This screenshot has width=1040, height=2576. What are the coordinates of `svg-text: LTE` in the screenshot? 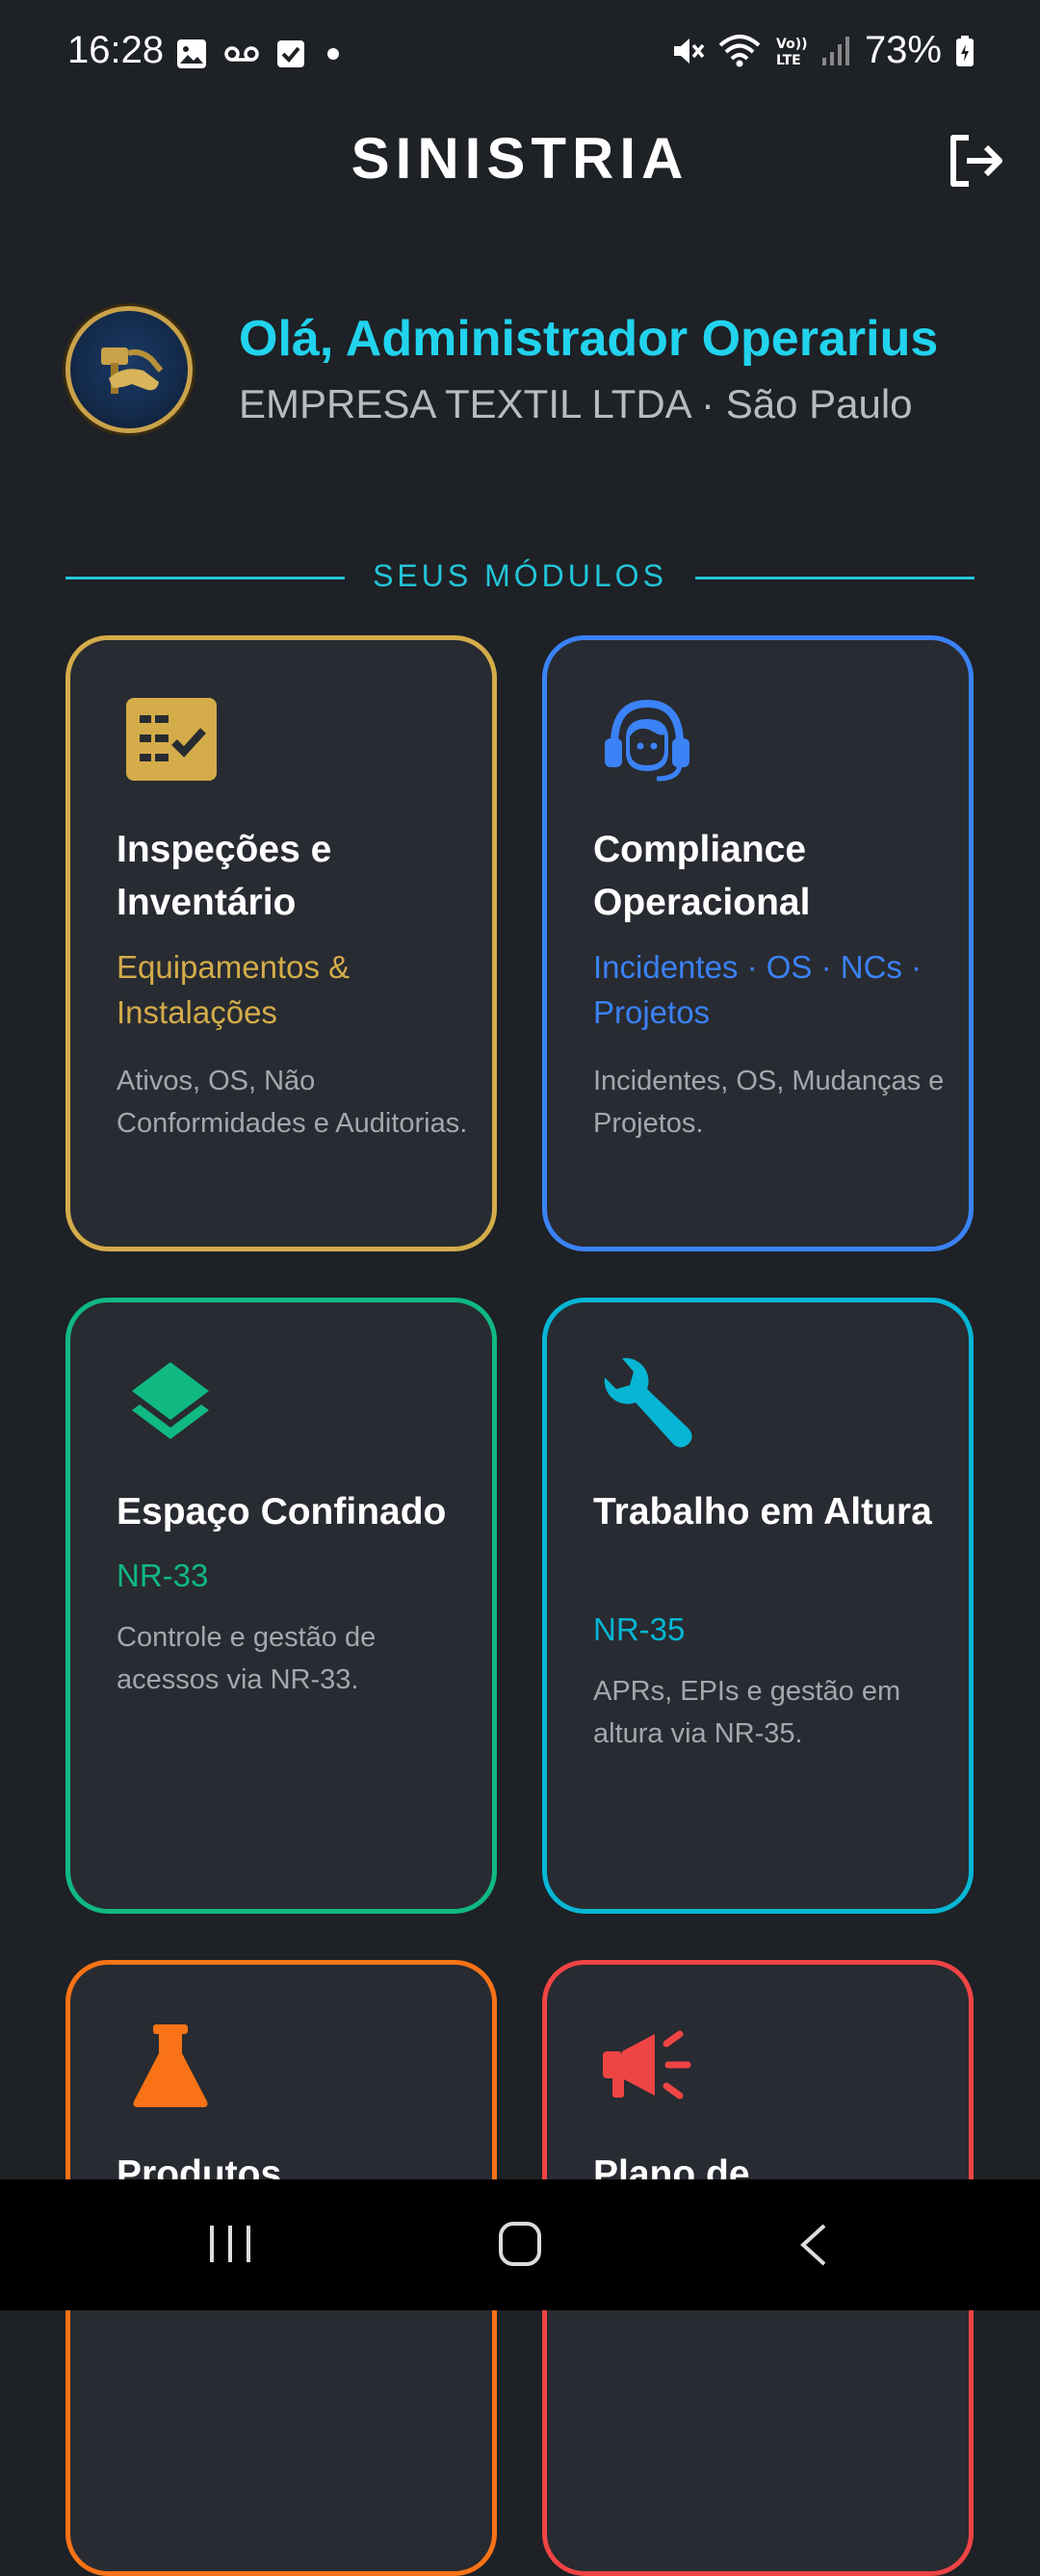 It's located at (788, 61).